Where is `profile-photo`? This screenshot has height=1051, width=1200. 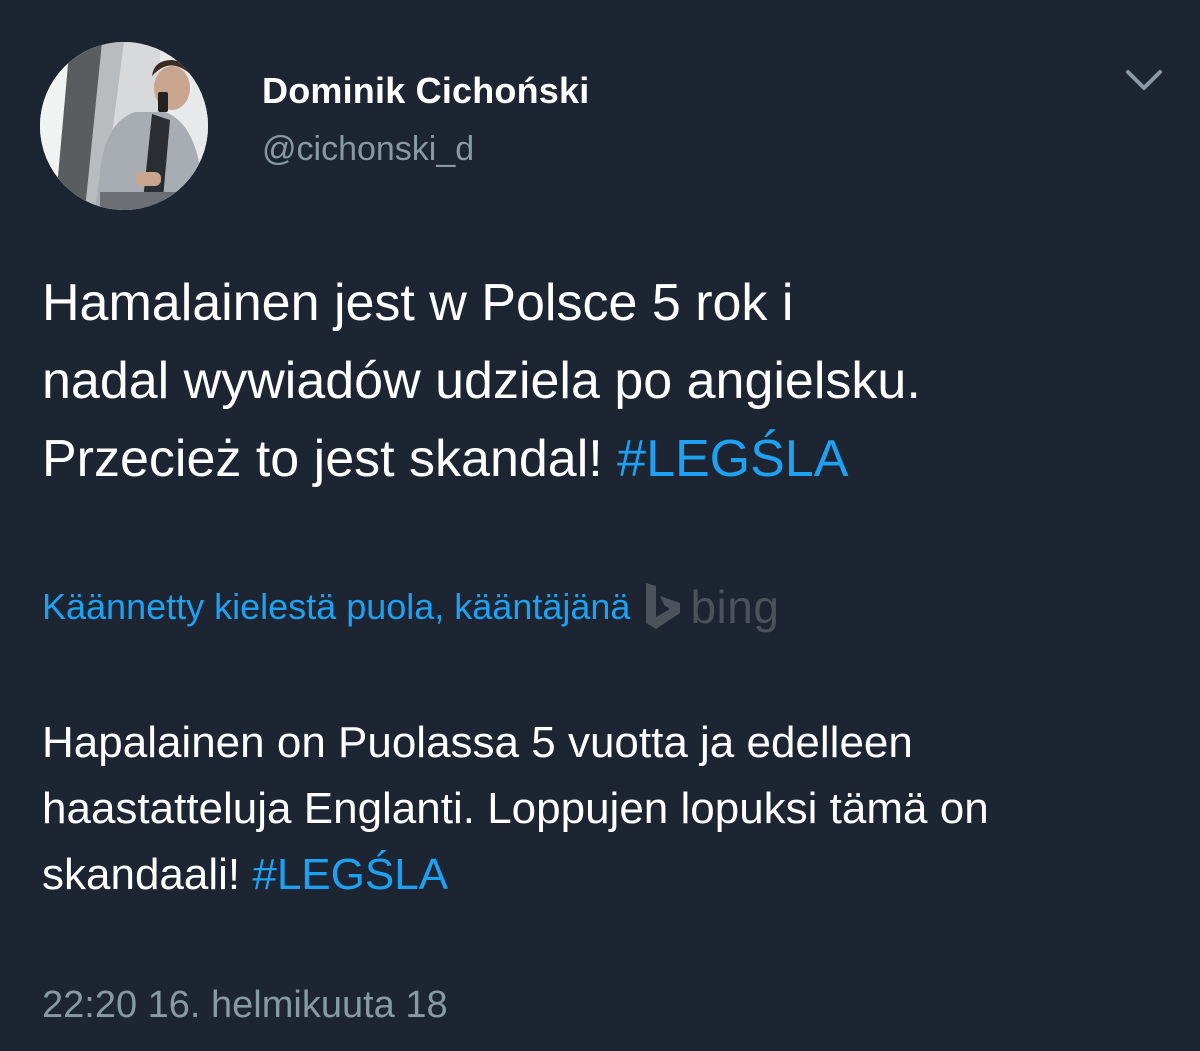 profile-photo is located at coordinates (124, 126).